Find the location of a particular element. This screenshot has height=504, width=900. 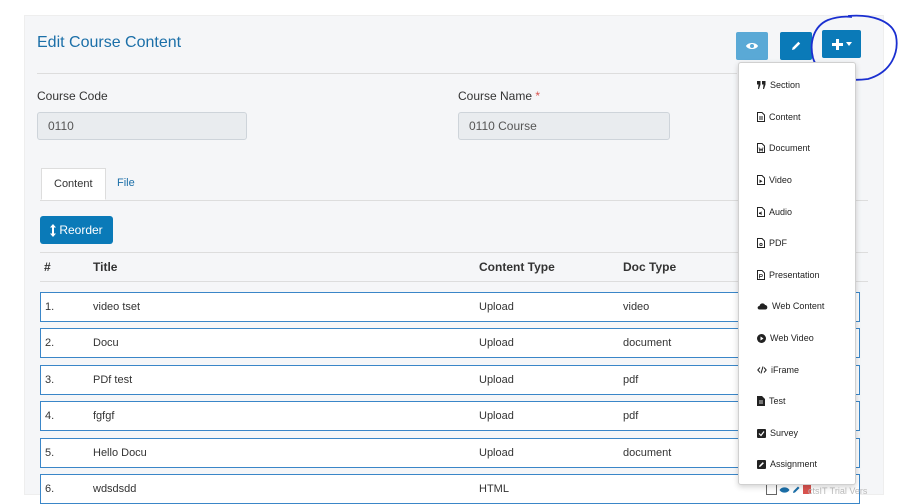

menu-item-iframe: iFrame is located at coordinates (778, 370).